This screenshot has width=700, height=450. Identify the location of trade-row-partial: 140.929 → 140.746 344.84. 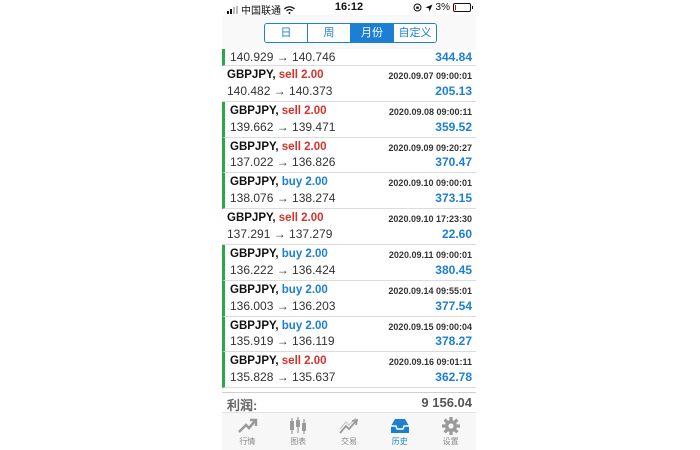
(349, 57).